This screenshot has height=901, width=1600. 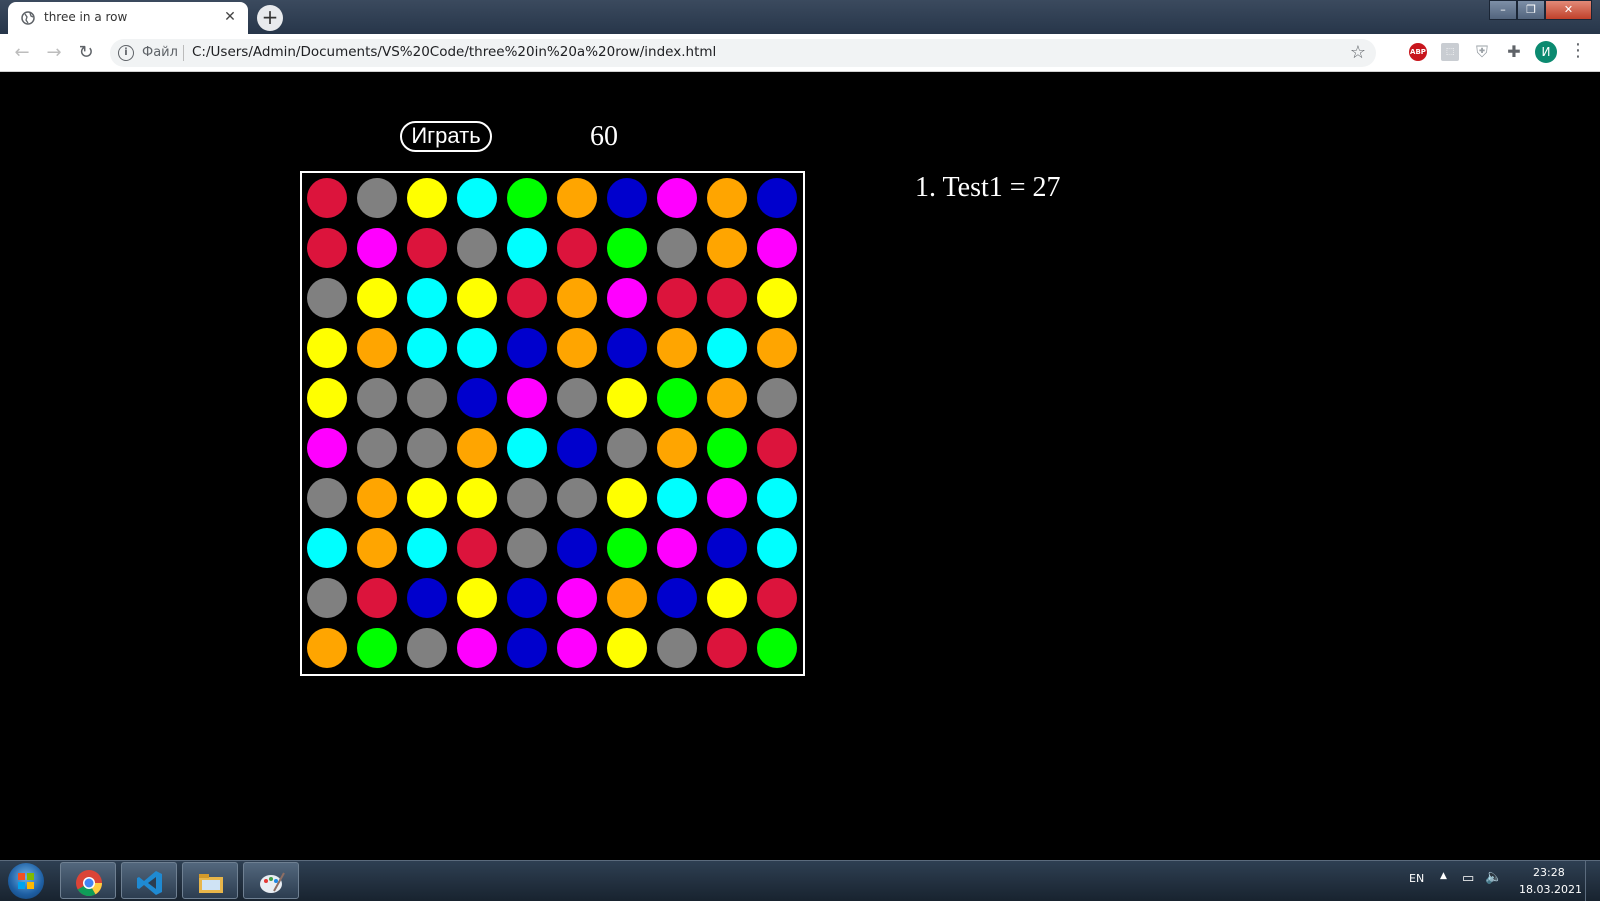 I want to click on reload-icon: ↻, so click(x=86, y=53).